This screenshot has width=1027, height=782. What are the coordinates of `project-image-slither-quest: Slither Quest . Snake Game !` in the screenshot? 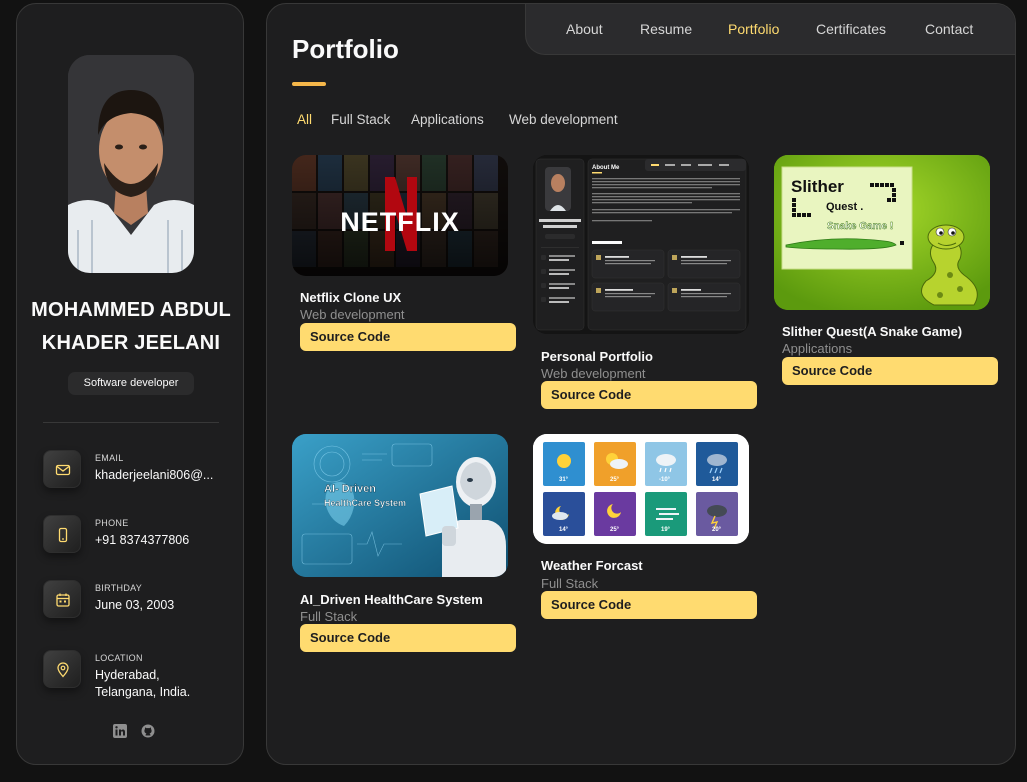 It's located at (882, 232).